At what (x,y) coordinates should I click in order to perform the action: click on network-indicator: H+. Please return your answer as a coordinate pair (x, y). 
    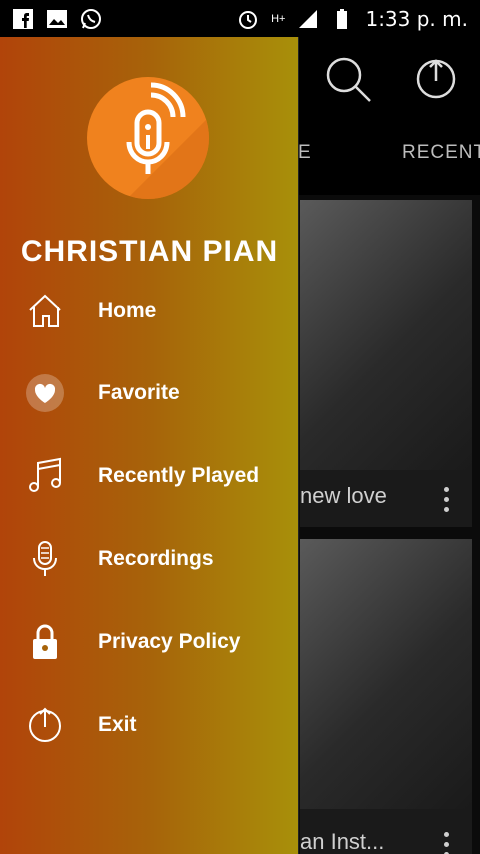
    Looking at the image, I should click on (278, 18).